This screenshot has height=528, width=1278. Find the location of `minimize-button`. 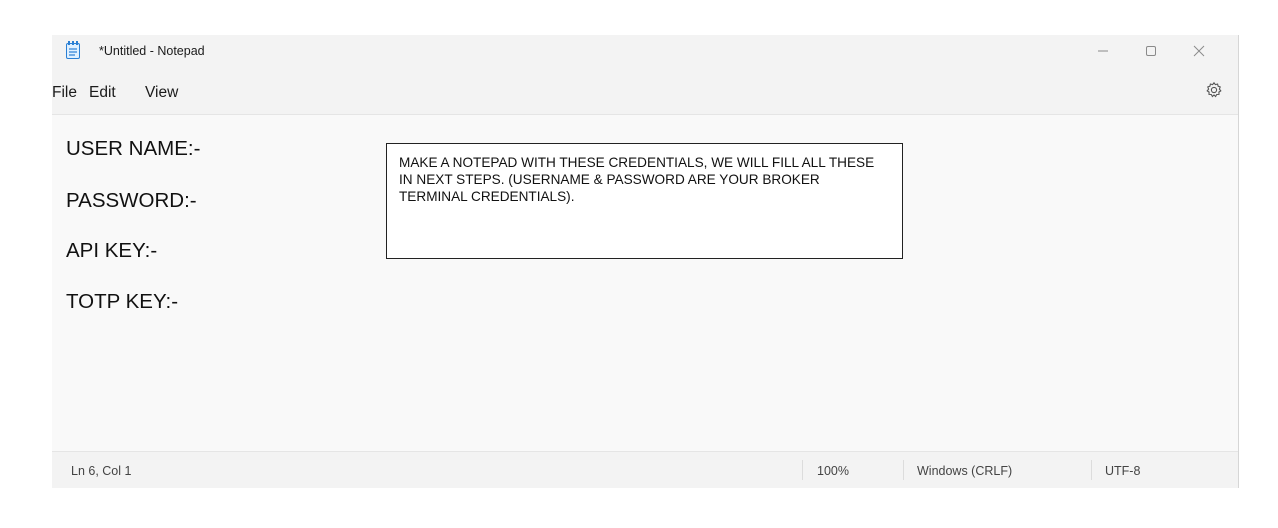

minimize-button is located at coordinates (1103, 51).